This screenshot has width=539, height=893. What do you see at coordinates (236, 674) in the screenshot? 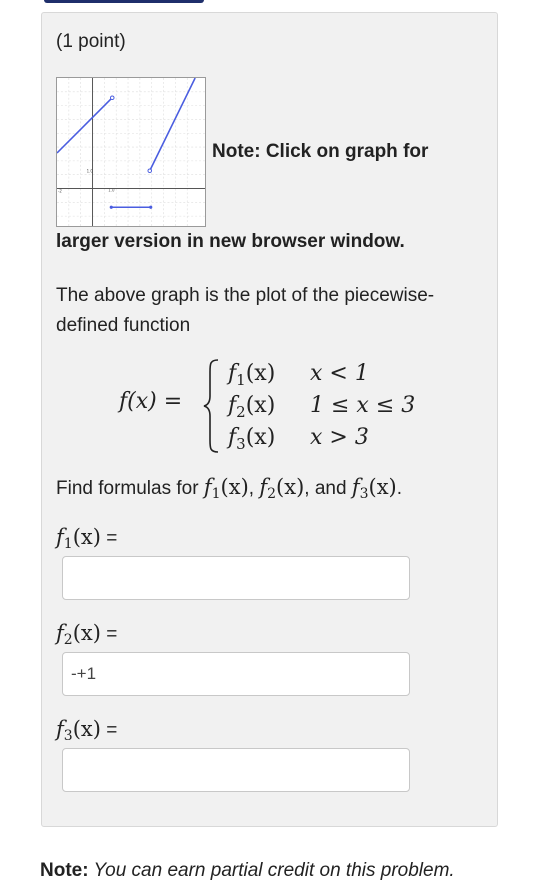
I see `answer-2-input` at bounding box center [236, 674].